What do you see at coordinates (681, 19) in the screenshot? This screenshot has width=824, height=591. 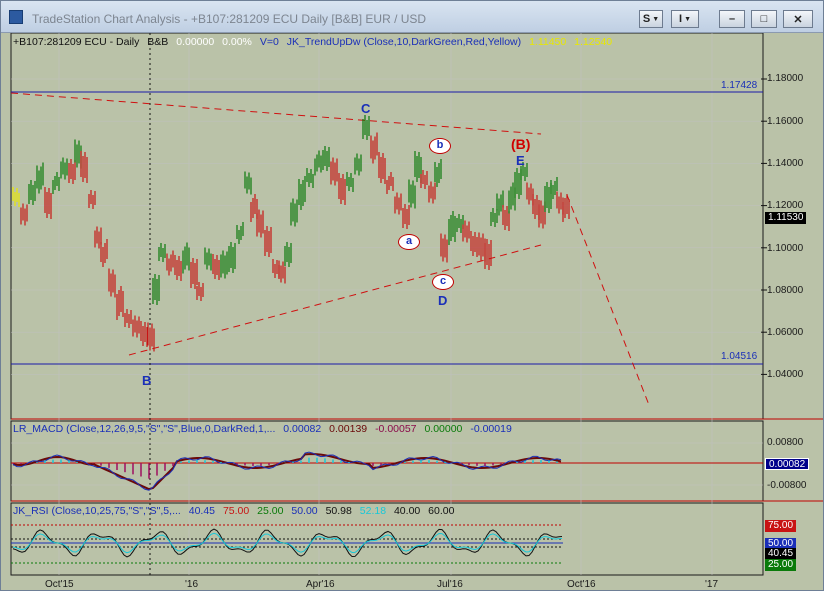 I see `indicator-menu-label: I` at bounding box center [681, 19].